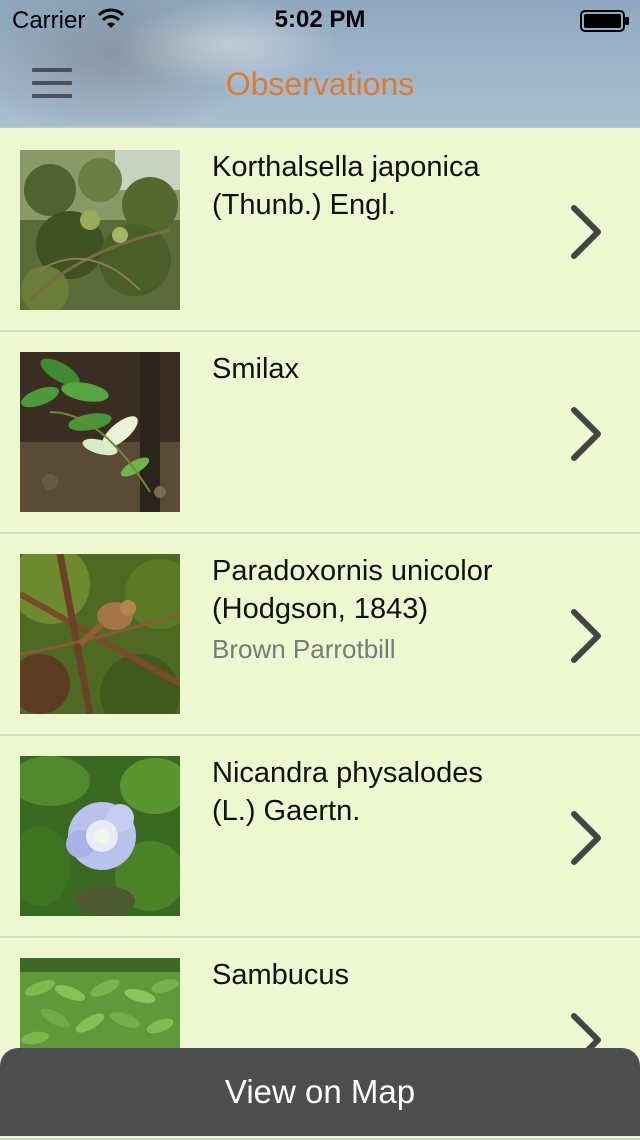 This screenshot has width=640, height=1140. Describe the element at coordinates (320, 1092) in the screenshot. I see `view-on-map-button: View on Map` at that location.